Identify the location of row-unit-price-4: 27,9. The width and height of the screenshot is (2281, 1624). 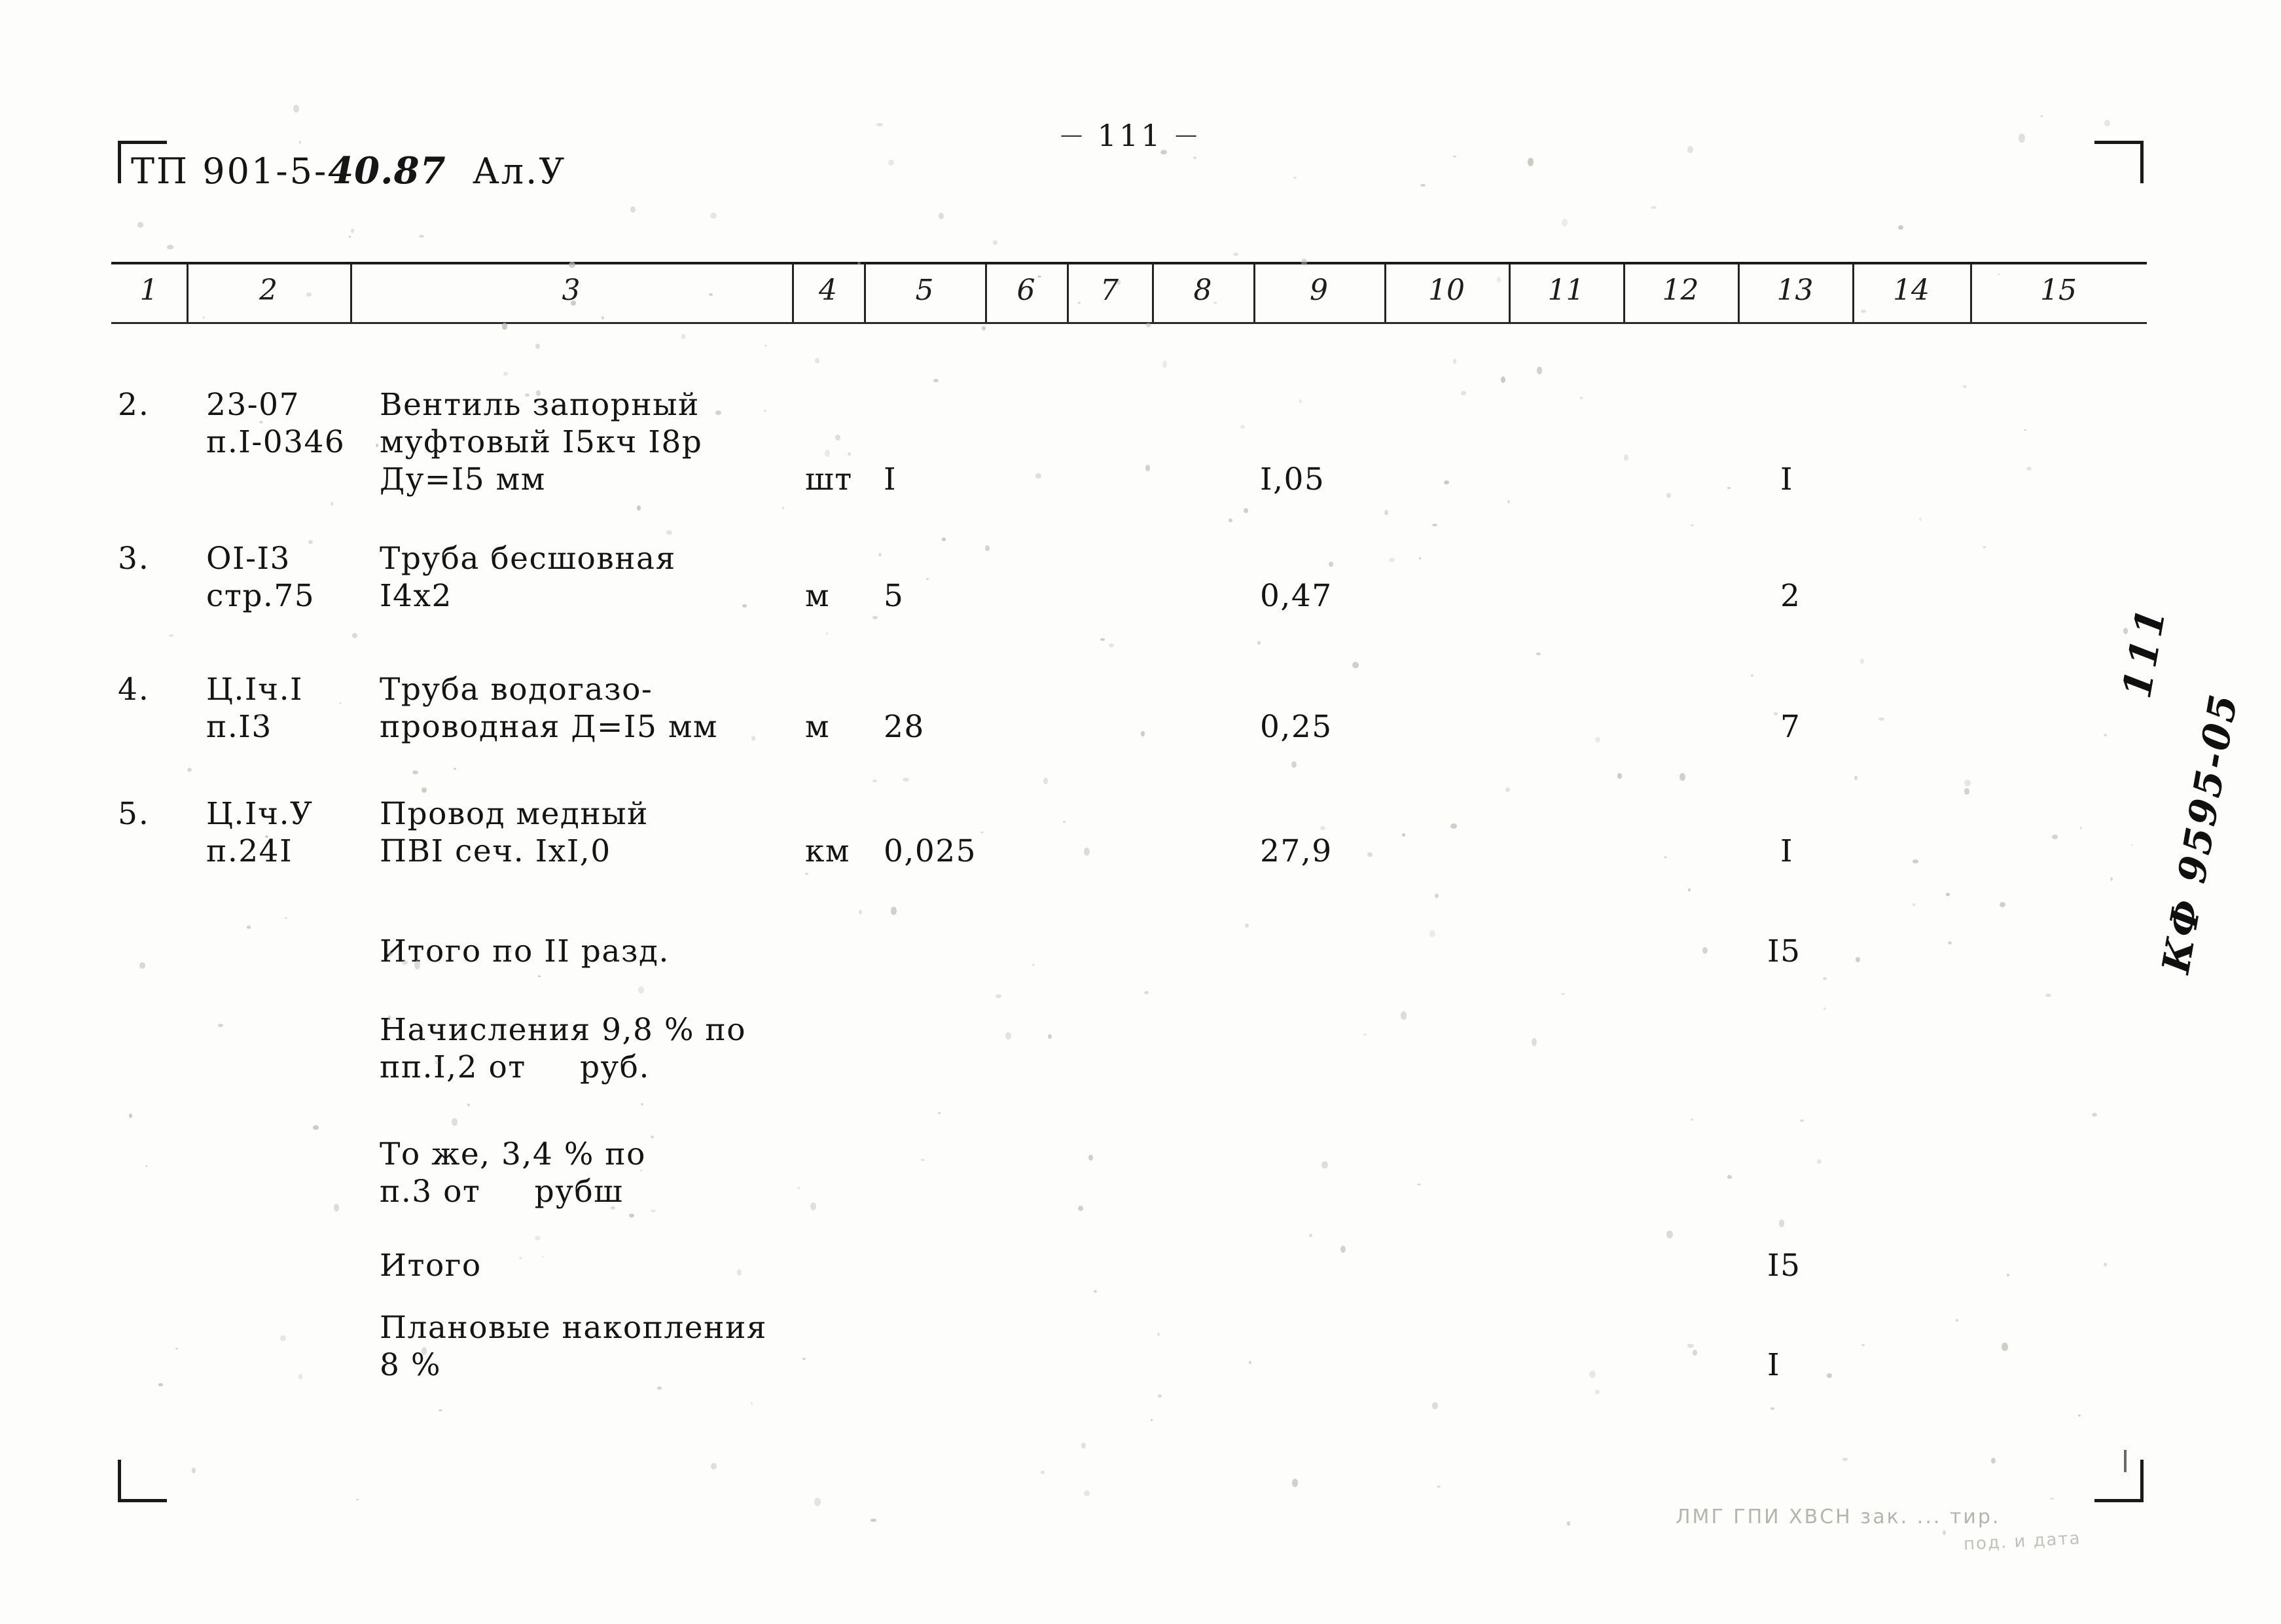
(1296, 851).